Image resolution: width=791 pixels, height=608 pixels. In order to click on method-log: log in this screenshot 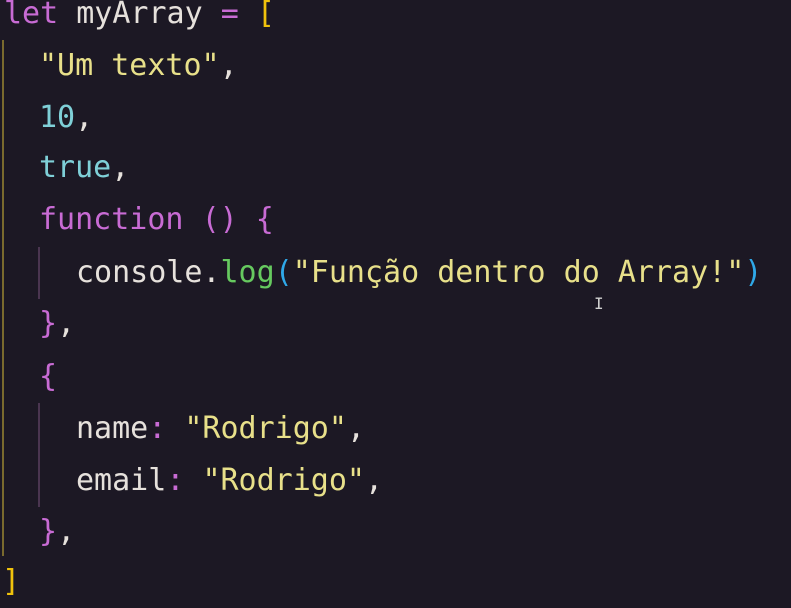, I will do `click(247, 272)`.